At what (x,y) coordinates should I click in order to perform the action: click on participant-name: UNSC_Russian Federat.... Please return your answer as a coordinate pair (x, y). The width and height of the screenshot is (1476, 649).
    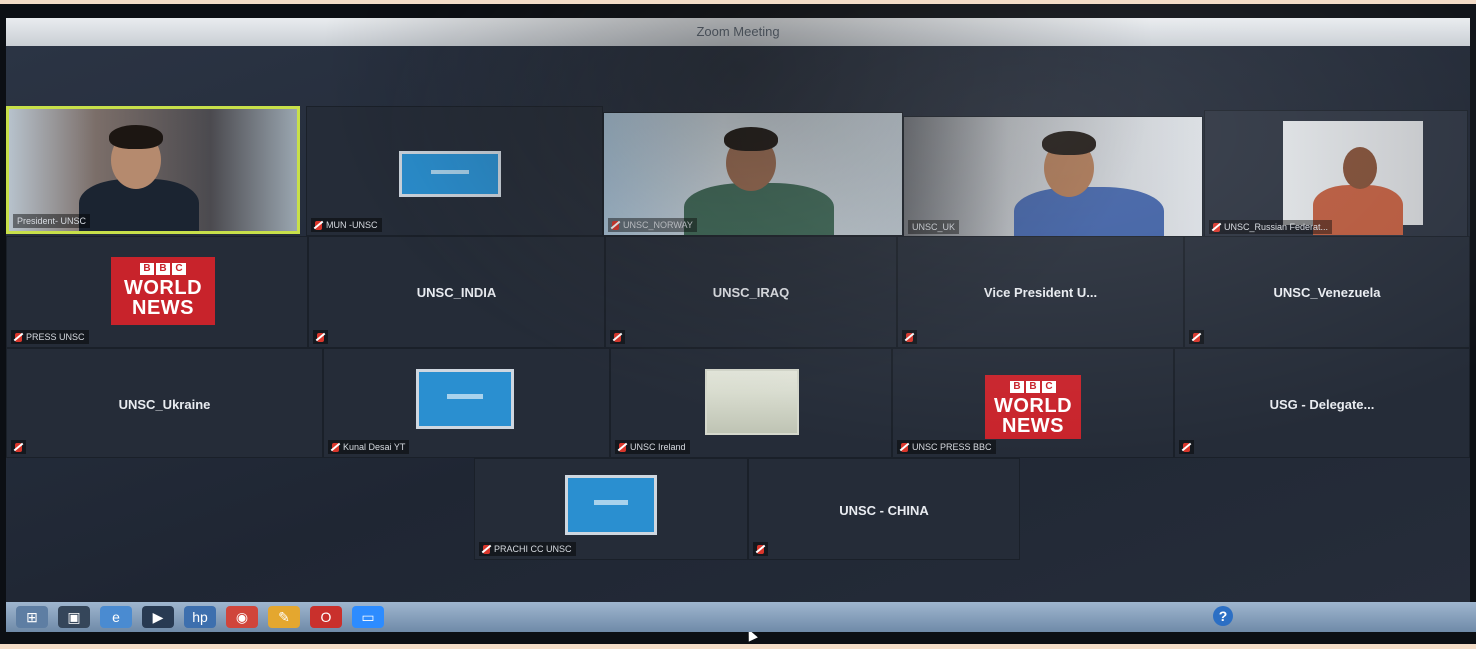
    Looking at the image, I should click on (1276, 227).